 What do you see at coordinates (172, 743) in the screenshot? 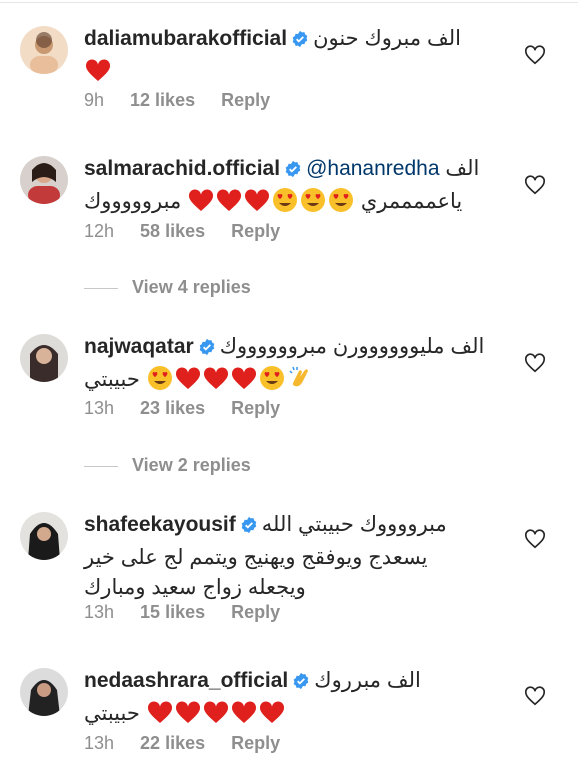
I see `likes-count: 22 likes` at bounding box center [172, 743].